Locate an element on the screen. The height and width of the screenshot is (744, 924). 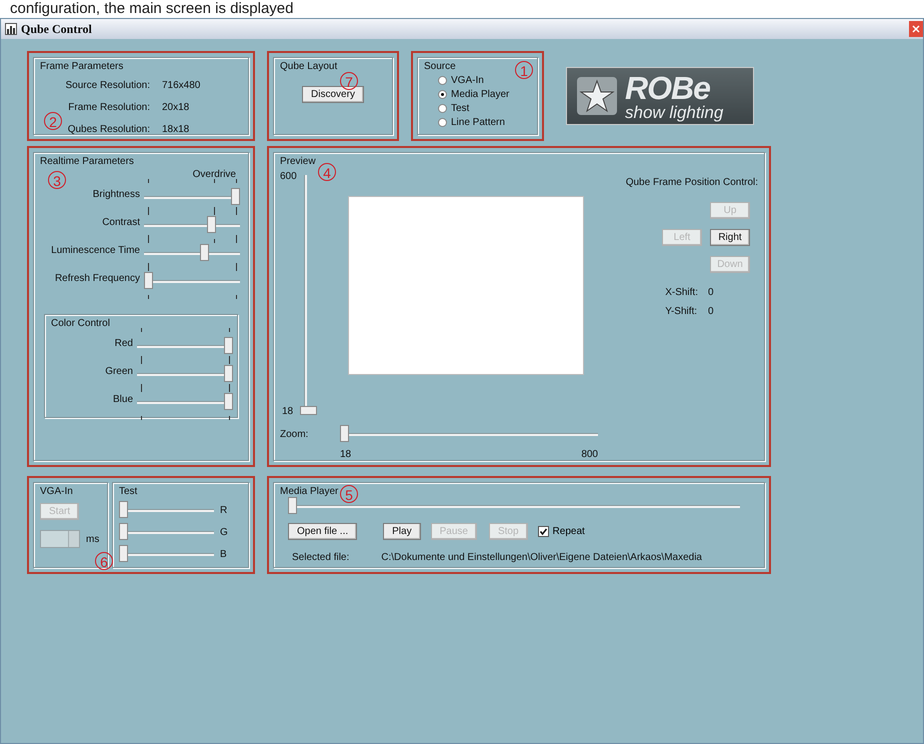
discovery-button: Discovery is located at coordinates (333, 94).